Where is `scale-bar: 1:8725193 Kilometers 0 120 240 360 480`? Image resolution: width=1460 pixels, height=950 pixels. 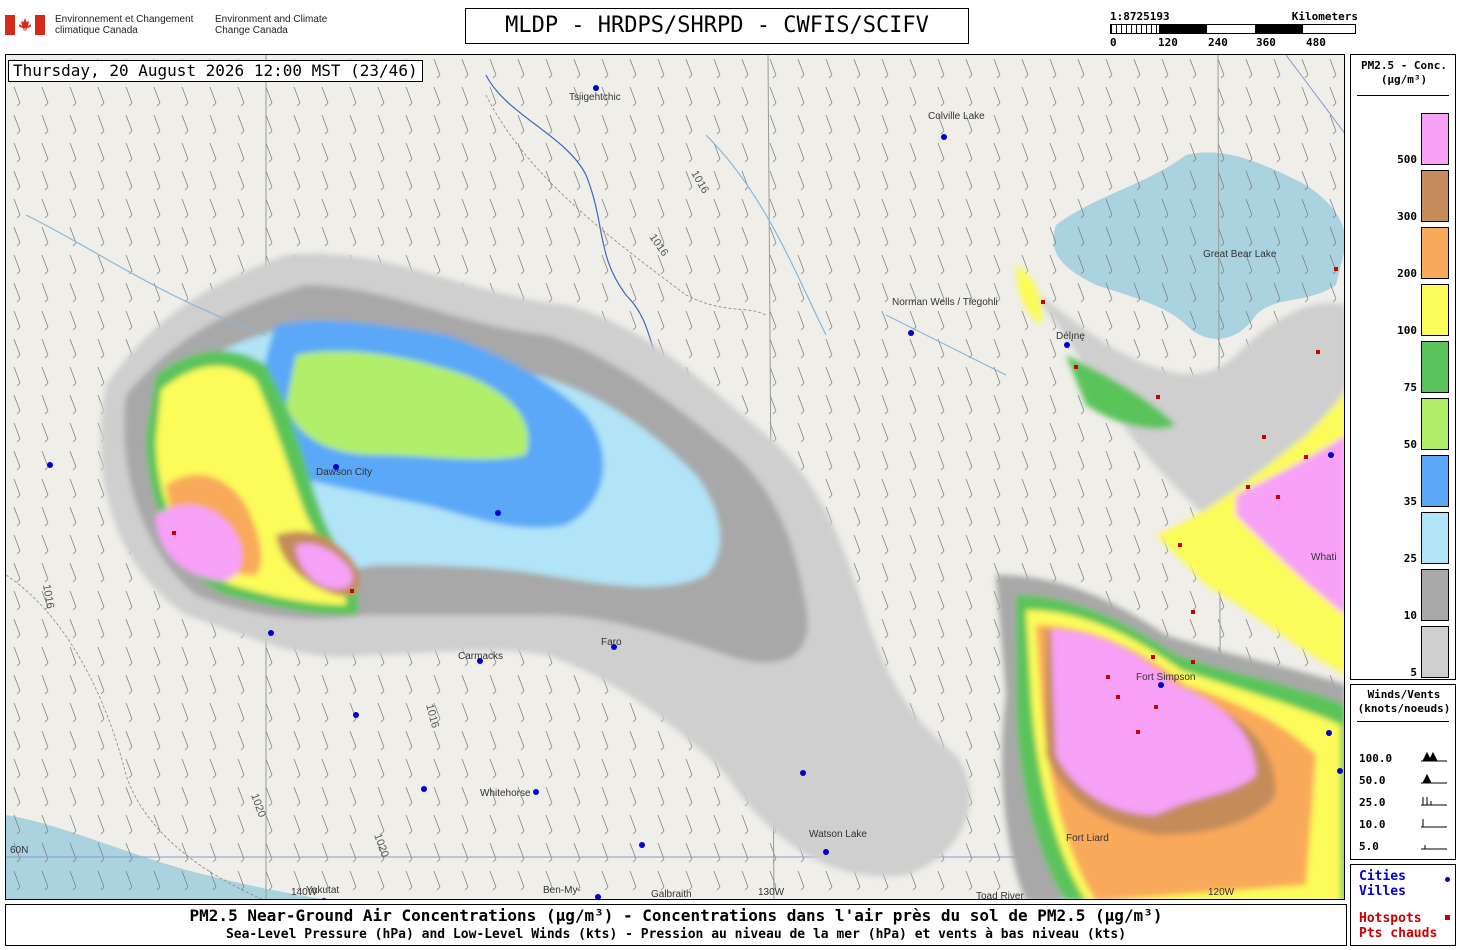 scale-bar: 1:8725193 Kilometers 0 120 240 360 480 is located at coordinates (1234, 30).